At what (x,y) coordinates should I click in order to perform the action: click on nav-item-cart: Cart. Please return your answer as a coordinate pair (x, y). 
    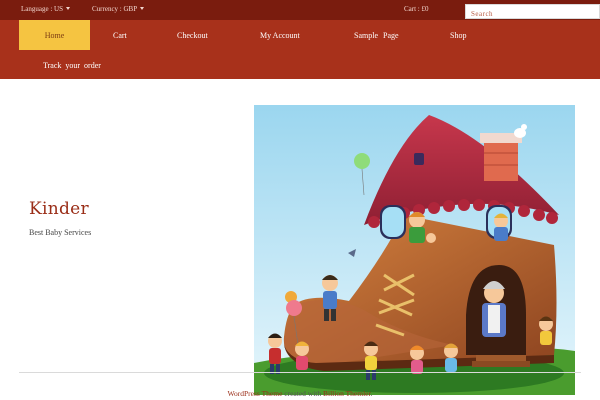
    Looking at the image, I should click on (120, 35).